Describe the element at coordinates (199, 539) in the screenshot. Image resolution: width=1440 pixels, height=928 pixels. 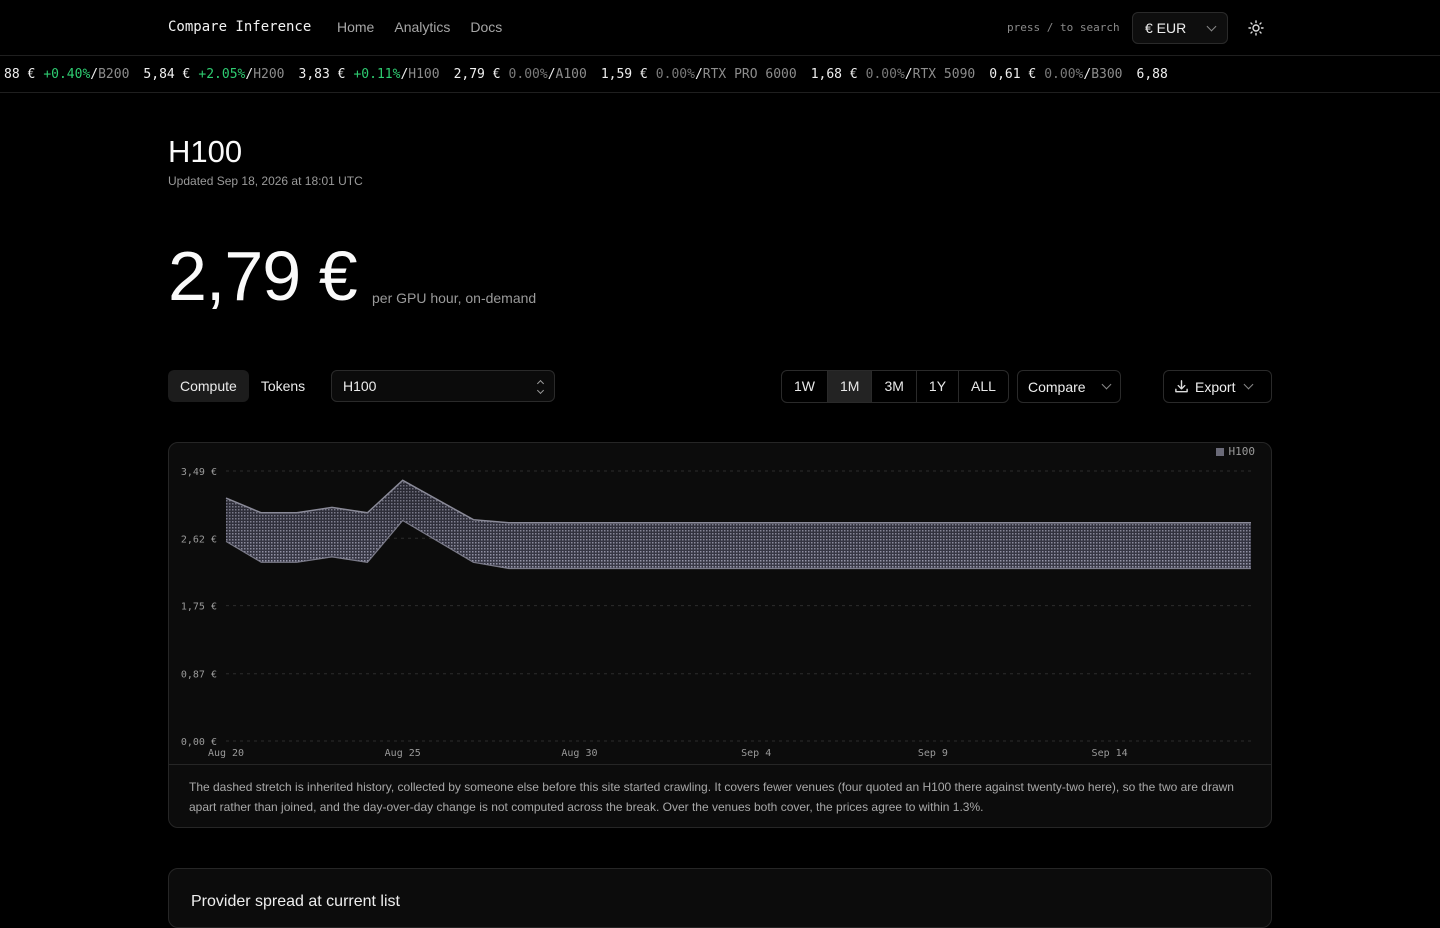
I see `y-tick-label: 2,62 €` at that location.